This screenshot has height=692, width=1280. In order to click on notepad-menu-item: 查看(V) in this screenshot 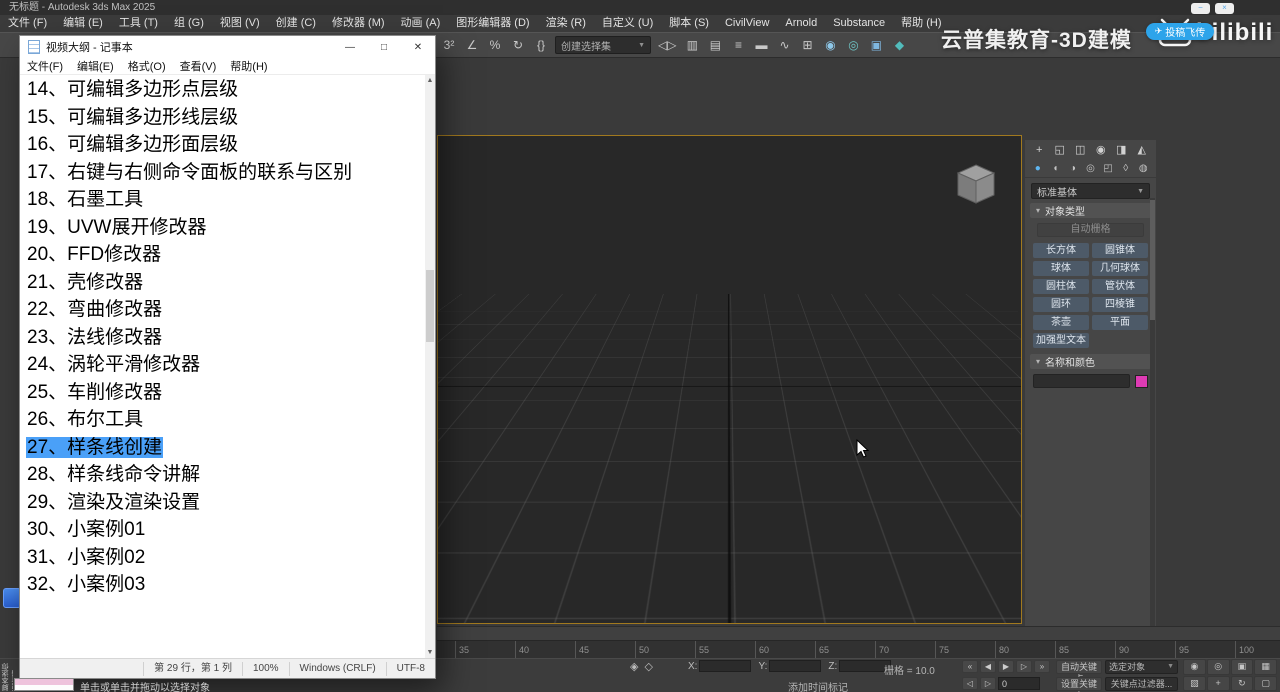, I will do `click(198, 66)`.